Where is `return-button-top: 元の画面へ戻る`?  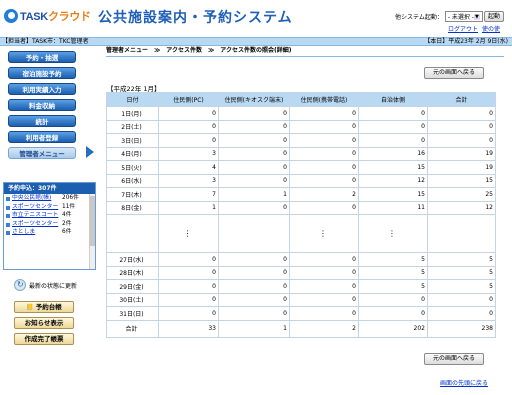
return-button-top: 元の画面へ戻る is located at coordinates (454, 73).